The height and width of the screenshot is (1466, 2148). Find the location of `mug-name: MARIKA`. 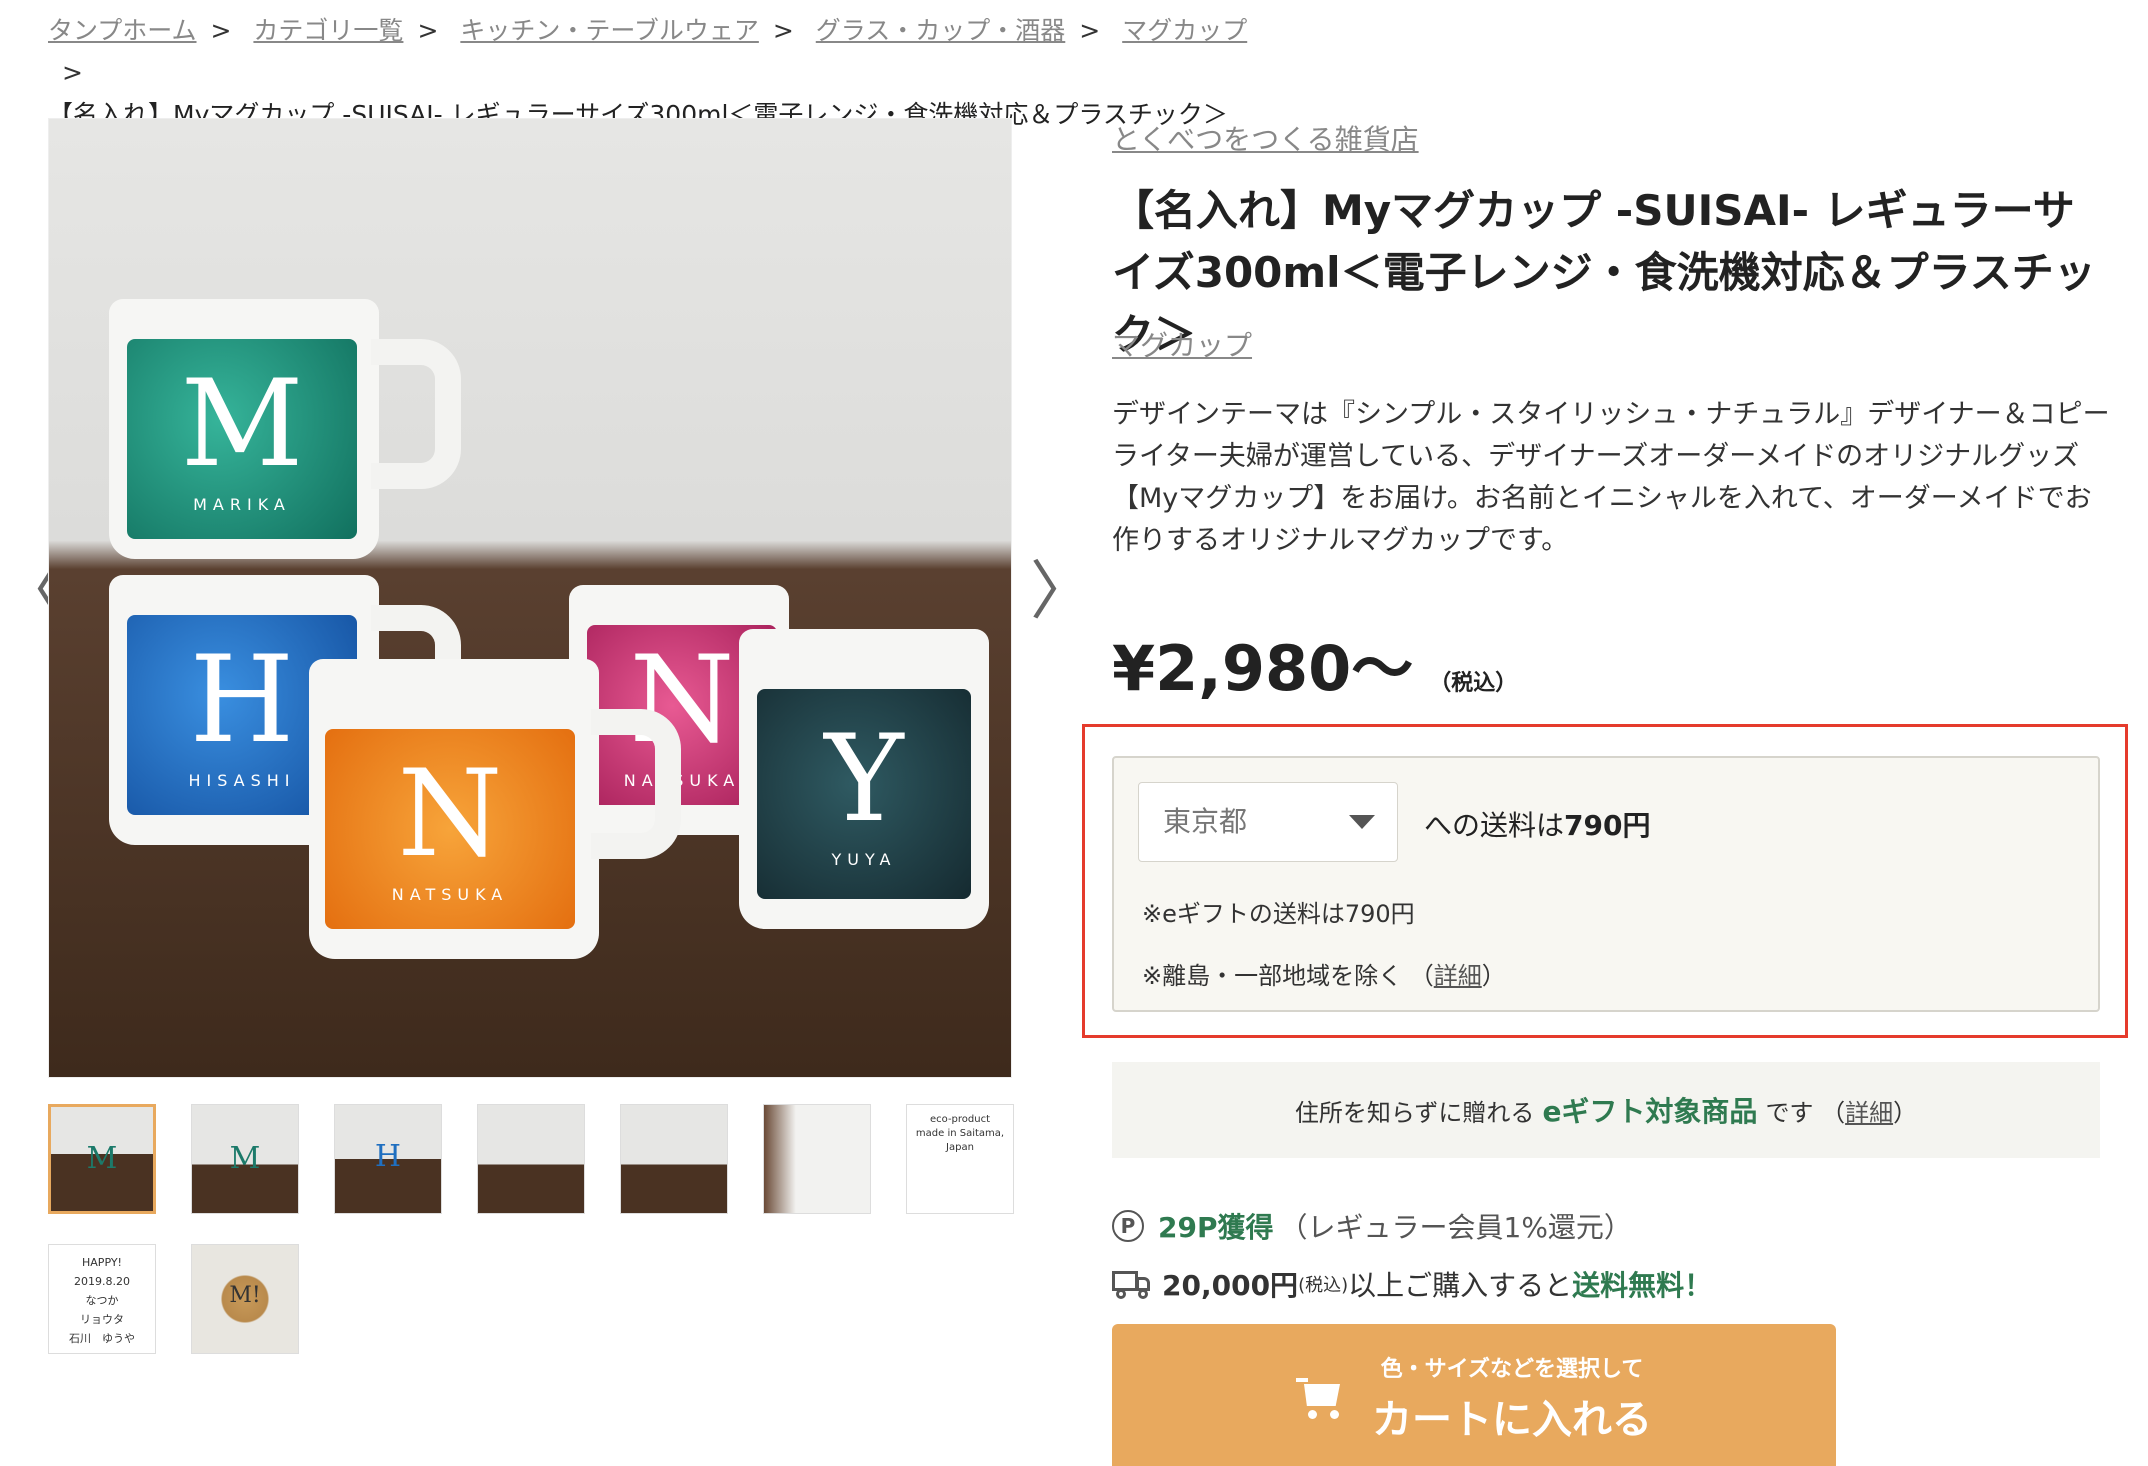

mug-name: MARIKA is located at coordinates (242, 504).